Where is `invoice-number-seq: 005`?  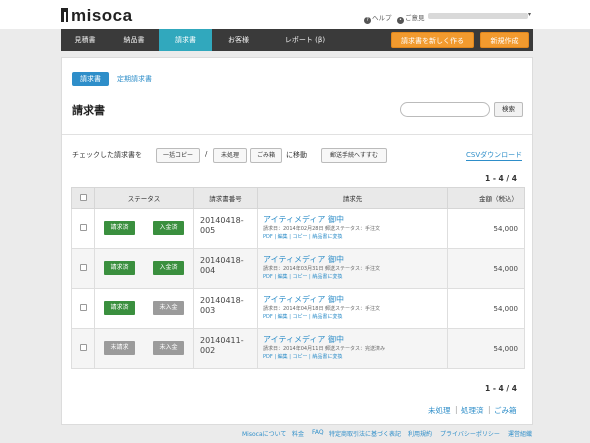
invoice-number-seq: 005 is located at coordinates (208, 230).